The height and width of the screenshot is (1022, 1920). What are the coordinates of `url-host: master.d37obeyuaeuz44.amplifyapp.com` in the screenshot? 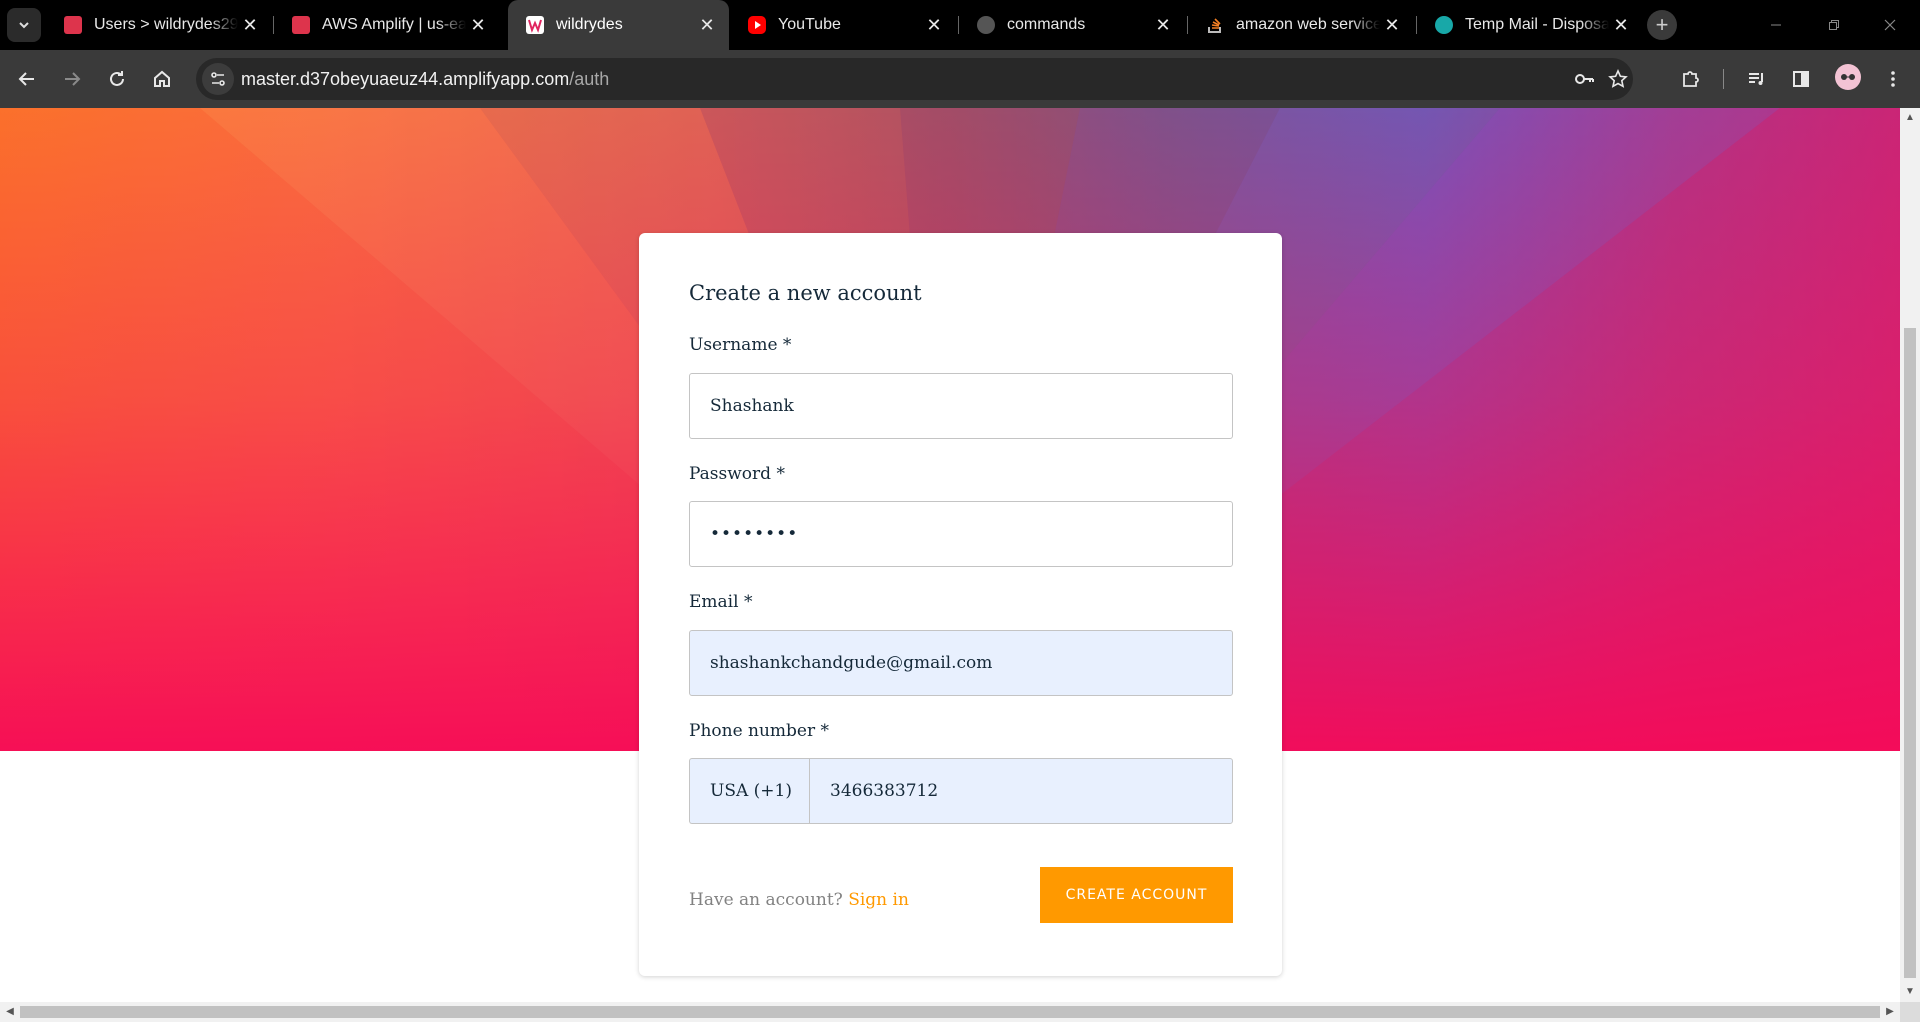 It's located at (405, 79).